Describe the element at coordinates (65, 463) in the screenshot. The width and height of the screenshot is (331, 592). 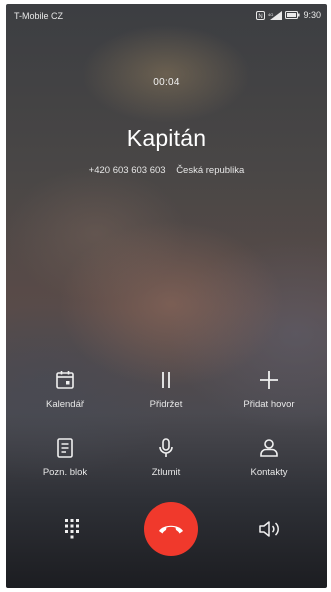
I see `notepad-button: Pozn. blok` at that location.